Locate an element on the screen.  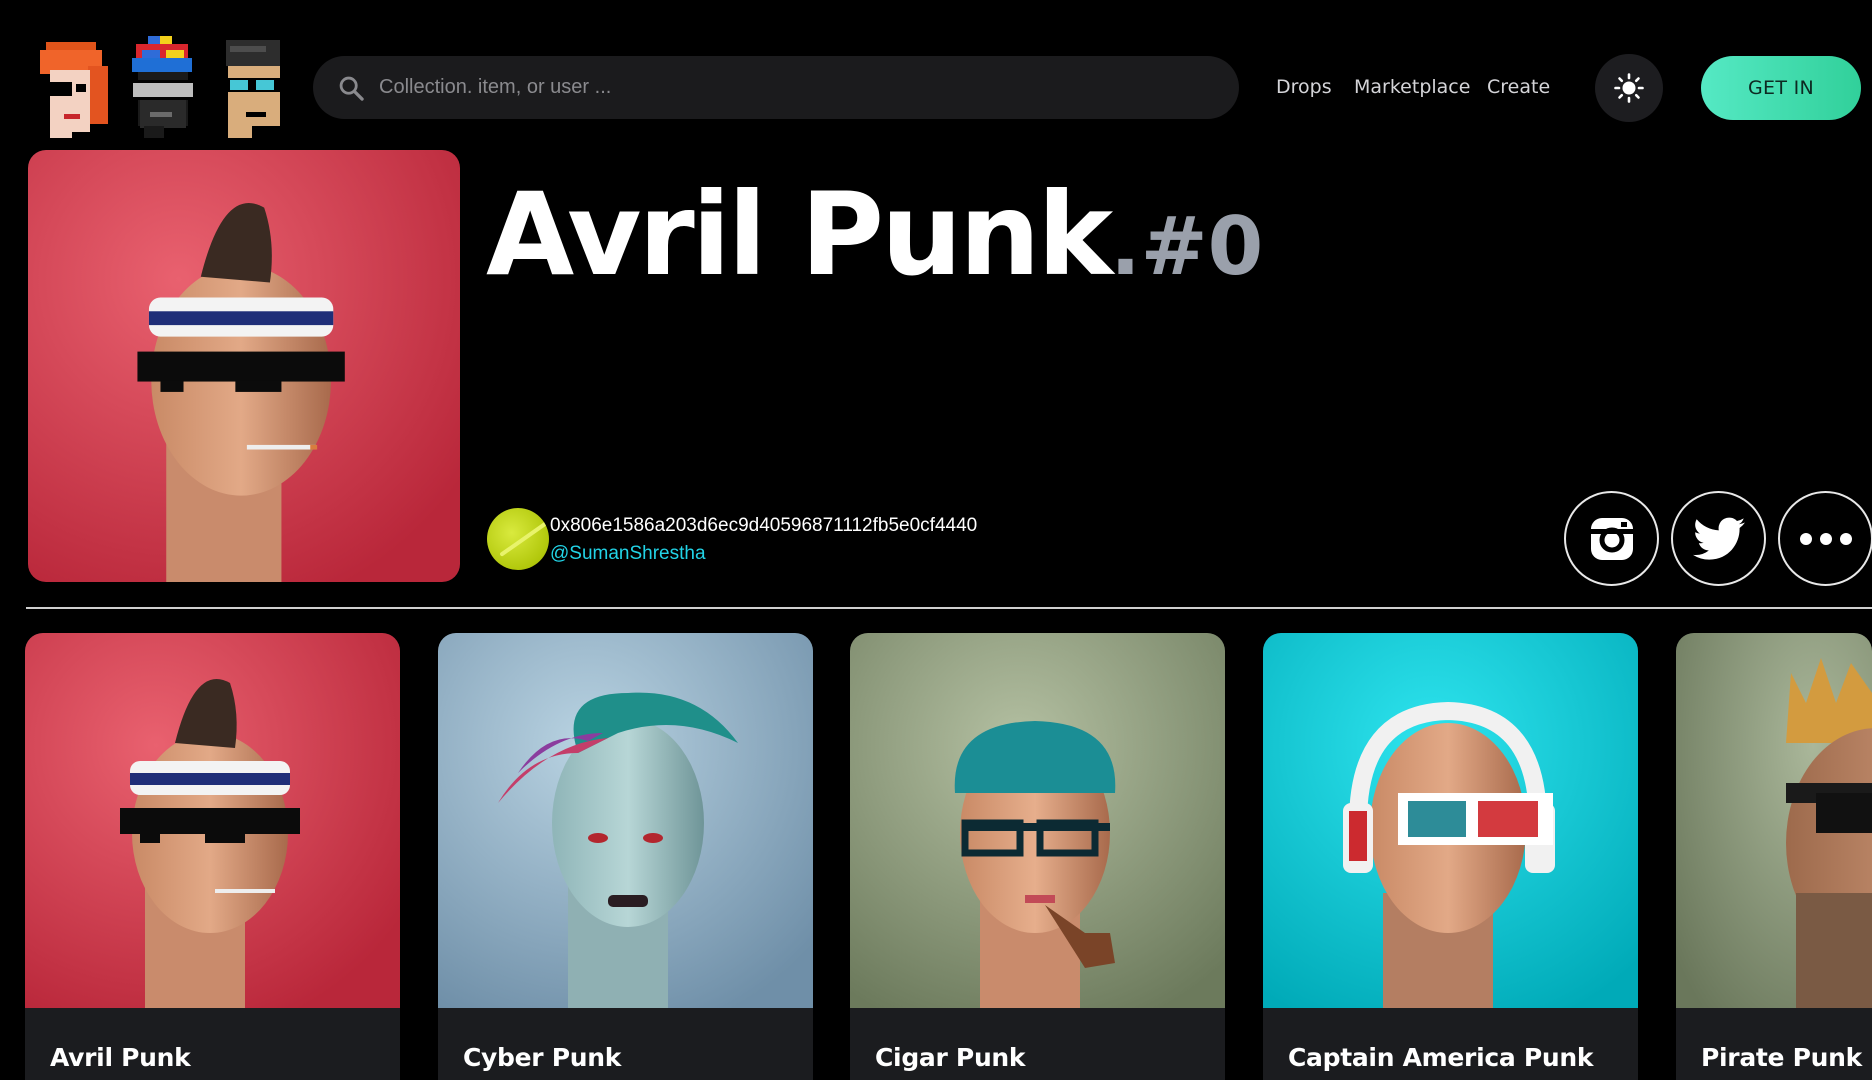
nav-marketplace: Marketplace is located at coordinates (1412, 87).